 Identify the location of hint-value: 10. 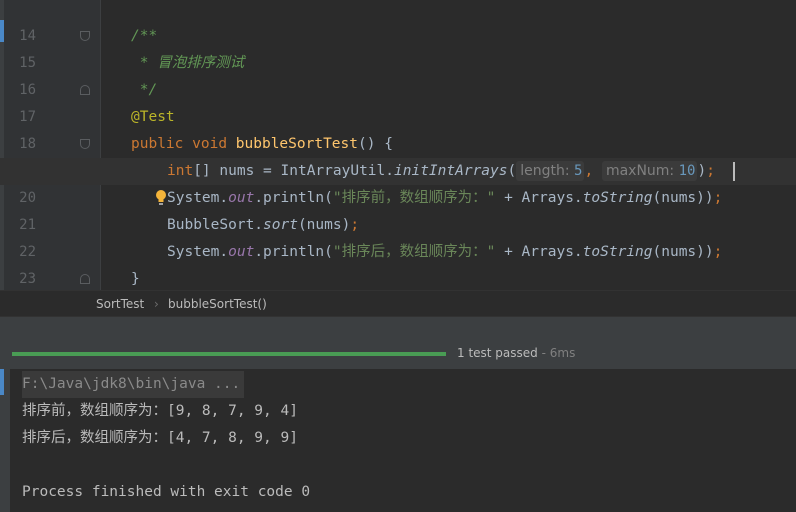
(687, 171).